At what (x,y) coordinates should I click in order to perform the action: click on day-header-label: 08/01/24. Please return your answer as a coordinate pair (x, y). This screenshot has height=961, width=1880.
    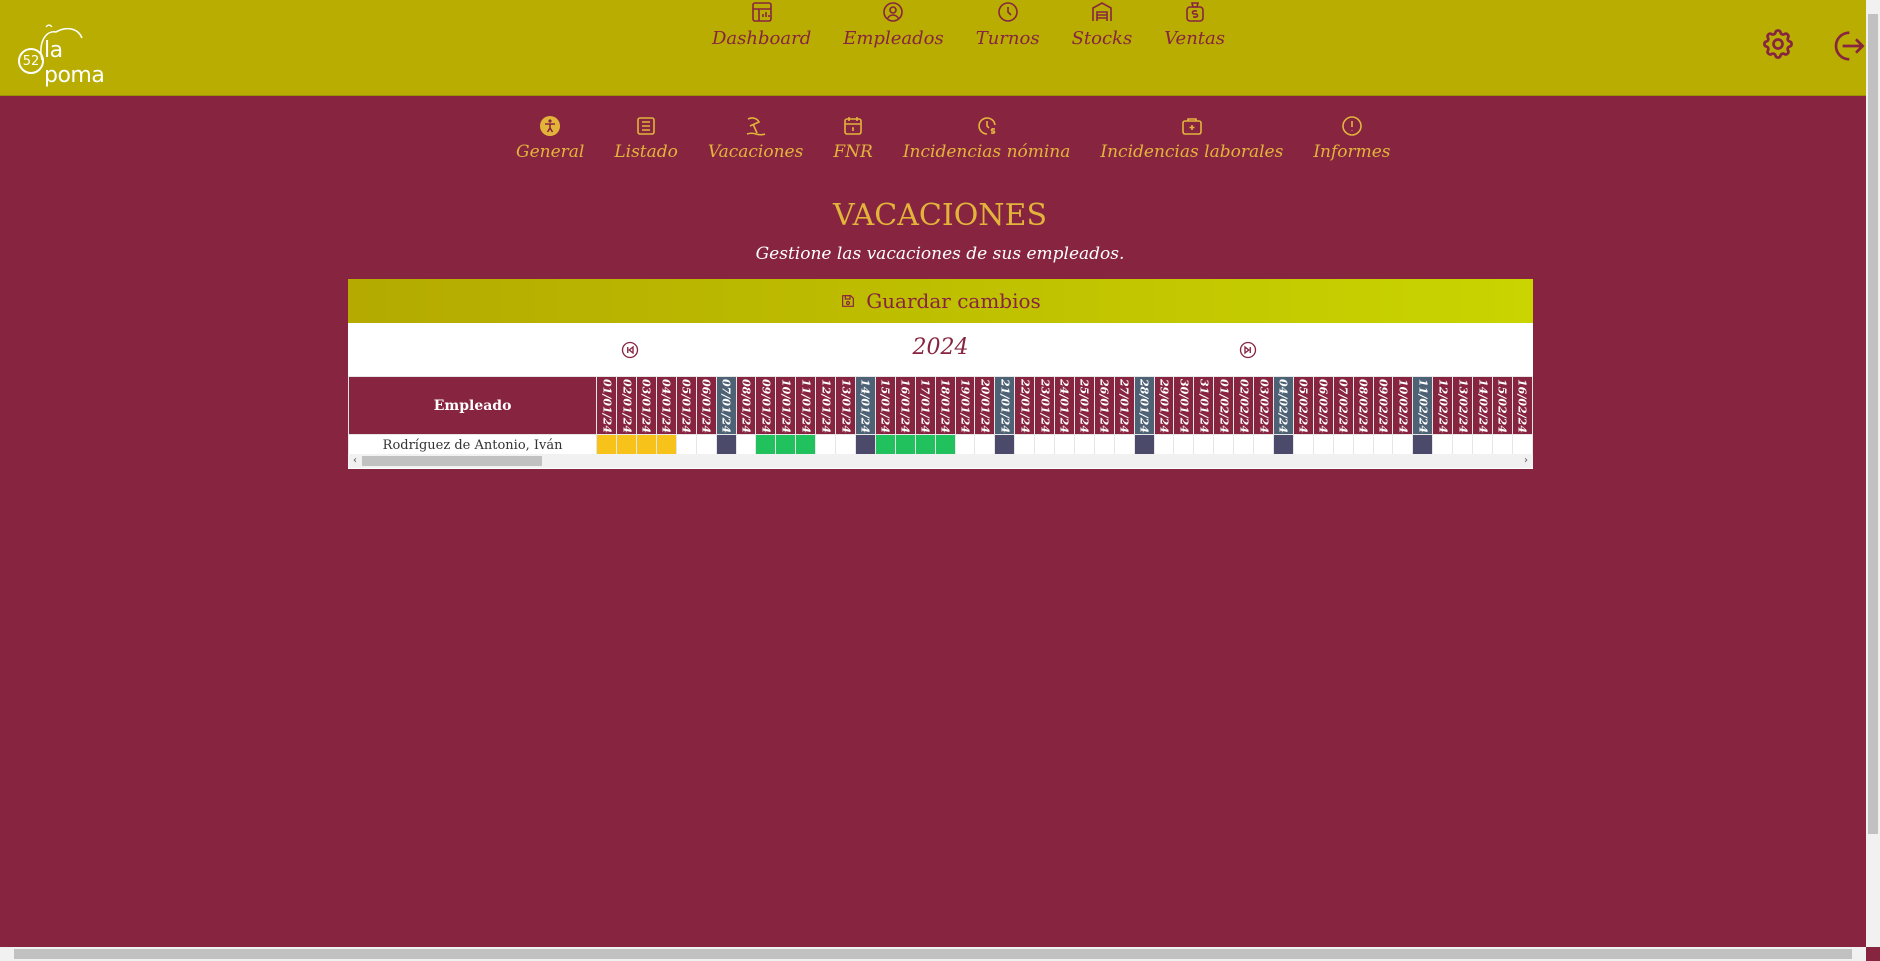
    Looking at the image, I should click on (746, 405).